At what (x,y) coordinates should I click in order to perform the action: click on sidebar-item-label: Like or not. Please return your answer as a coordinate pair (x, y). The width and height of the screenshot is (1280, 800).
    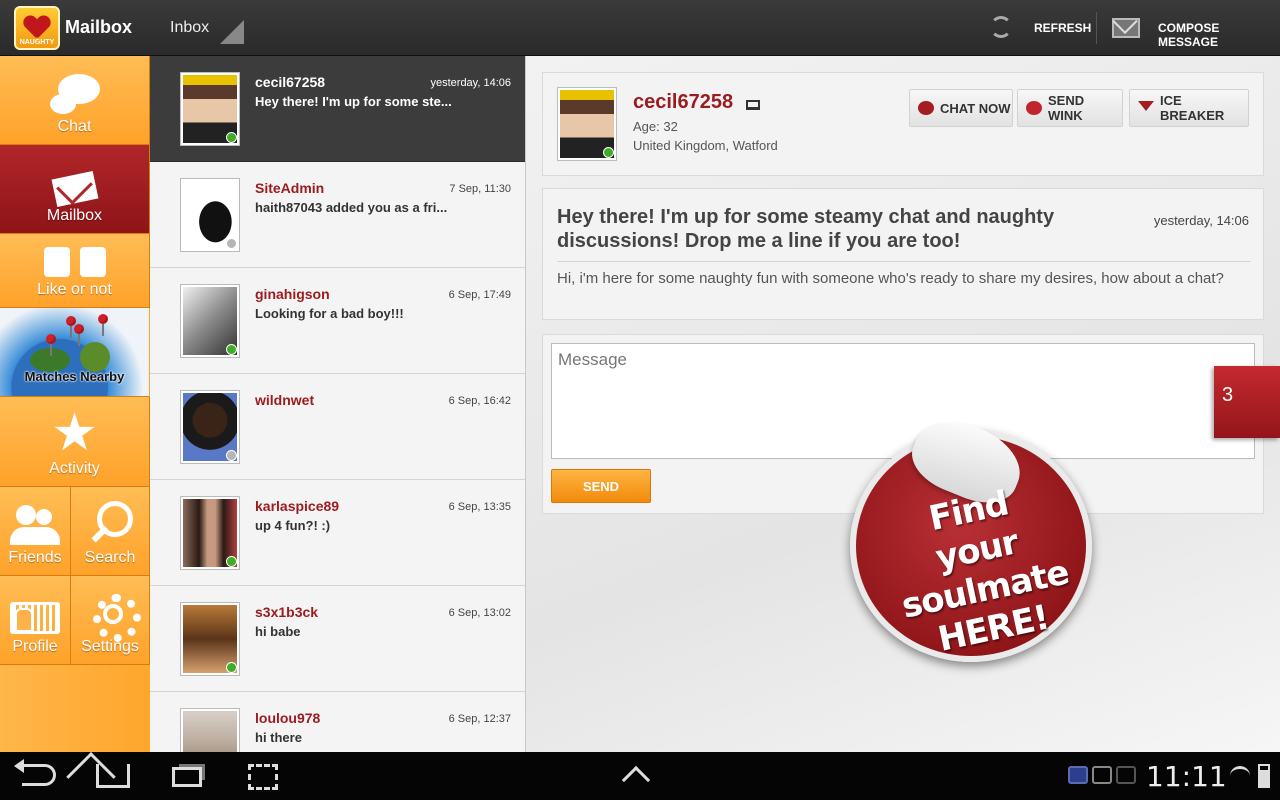
    Looking at the image, I should click on (74, 289).